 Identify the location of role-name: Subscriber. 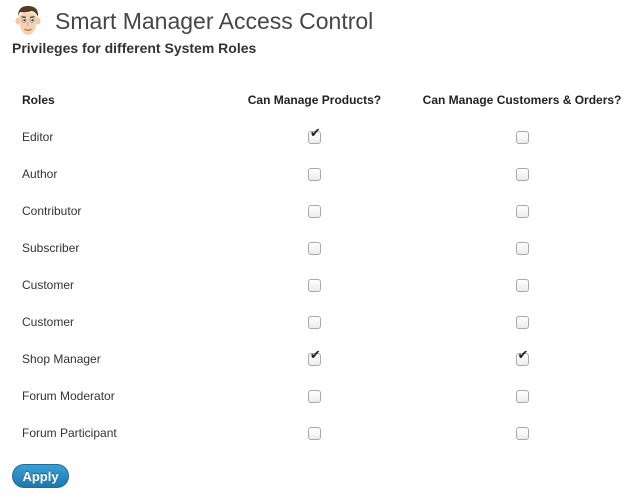
(51, 247).